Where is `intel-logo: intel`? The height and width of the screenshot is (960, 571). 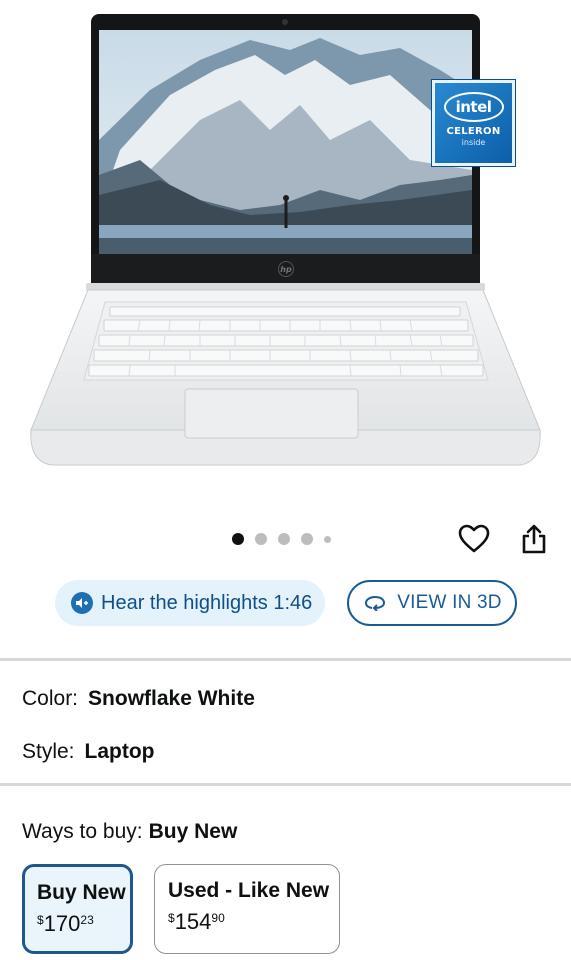
intel-logo: intel is located at coordinates (473, 107).